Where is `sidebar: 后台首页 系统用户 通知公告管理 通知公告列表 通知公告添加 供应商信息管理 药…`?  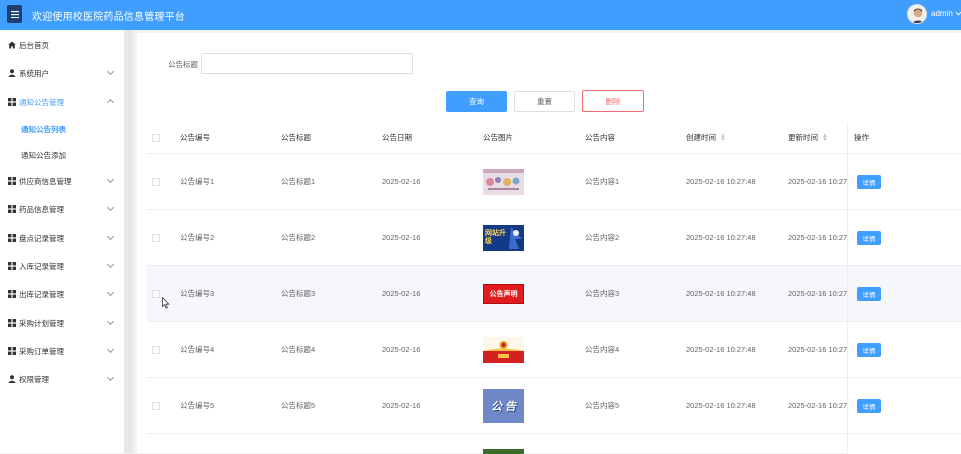
sidebar: 后台首页 系统用户 通知公告管理 通知公告列表 通知公告添加 供应商信息管理 药… is located at coordinates (62, 241).